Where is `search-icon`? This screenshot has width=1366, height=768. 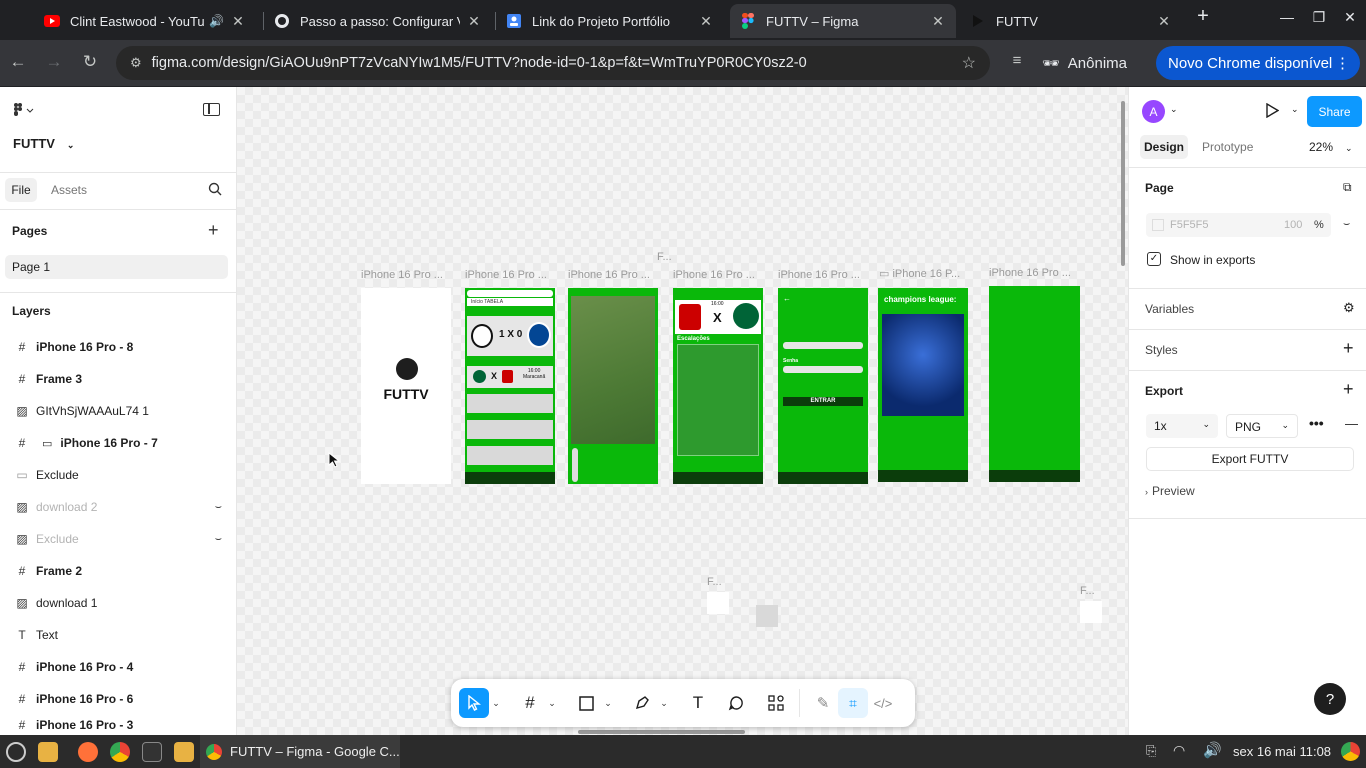
search-icon is located at coordinates (215, 190).